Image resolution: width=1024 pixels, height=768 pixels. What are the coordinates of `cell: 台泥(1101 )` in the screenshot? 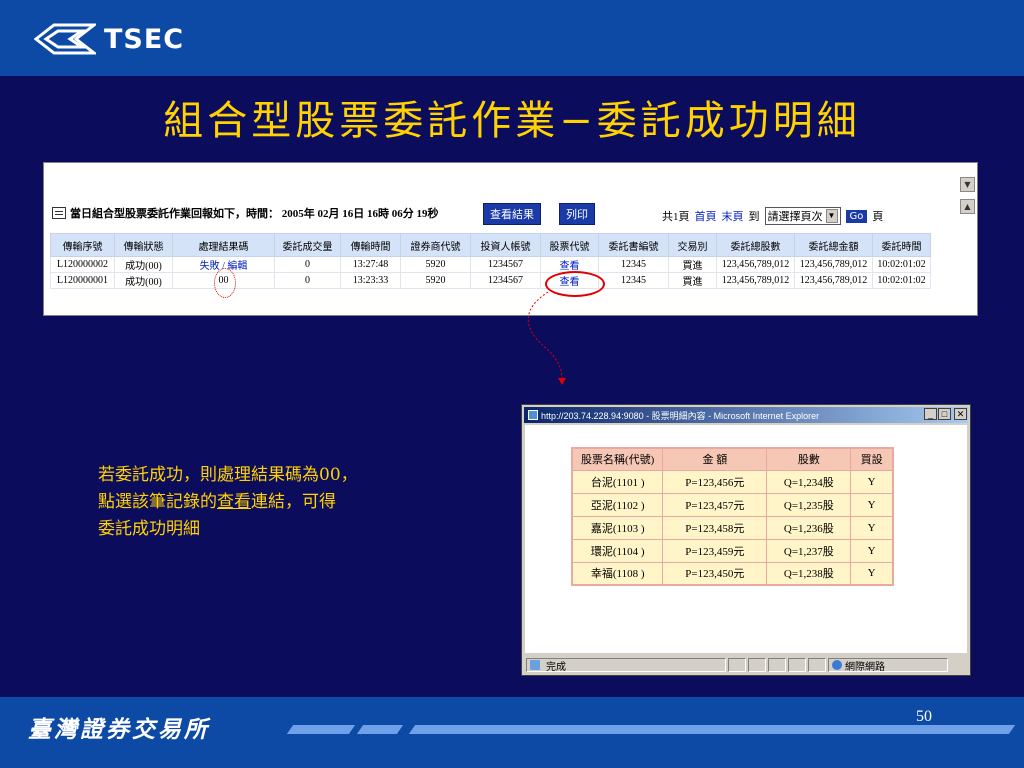 It's located at (617, 481).